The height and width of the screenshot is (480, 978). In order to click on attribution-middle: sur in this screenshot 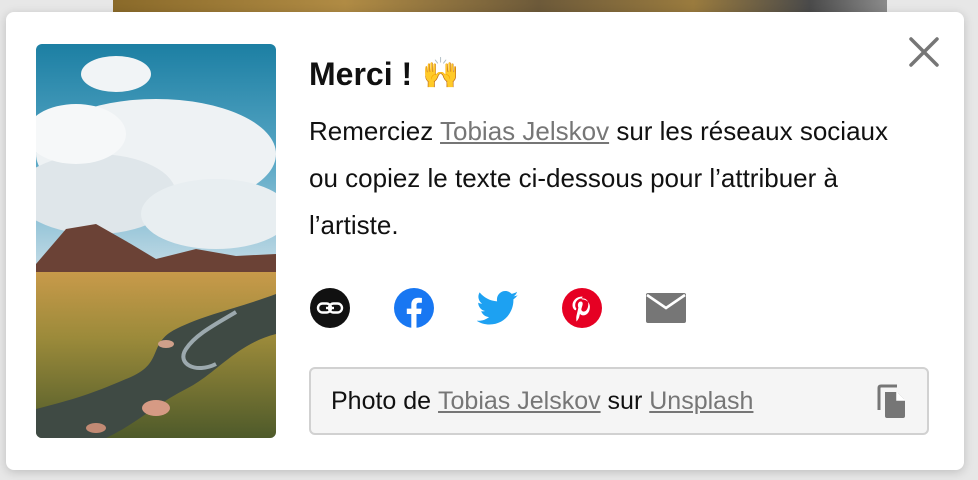, I will do `click(625, 400)`.